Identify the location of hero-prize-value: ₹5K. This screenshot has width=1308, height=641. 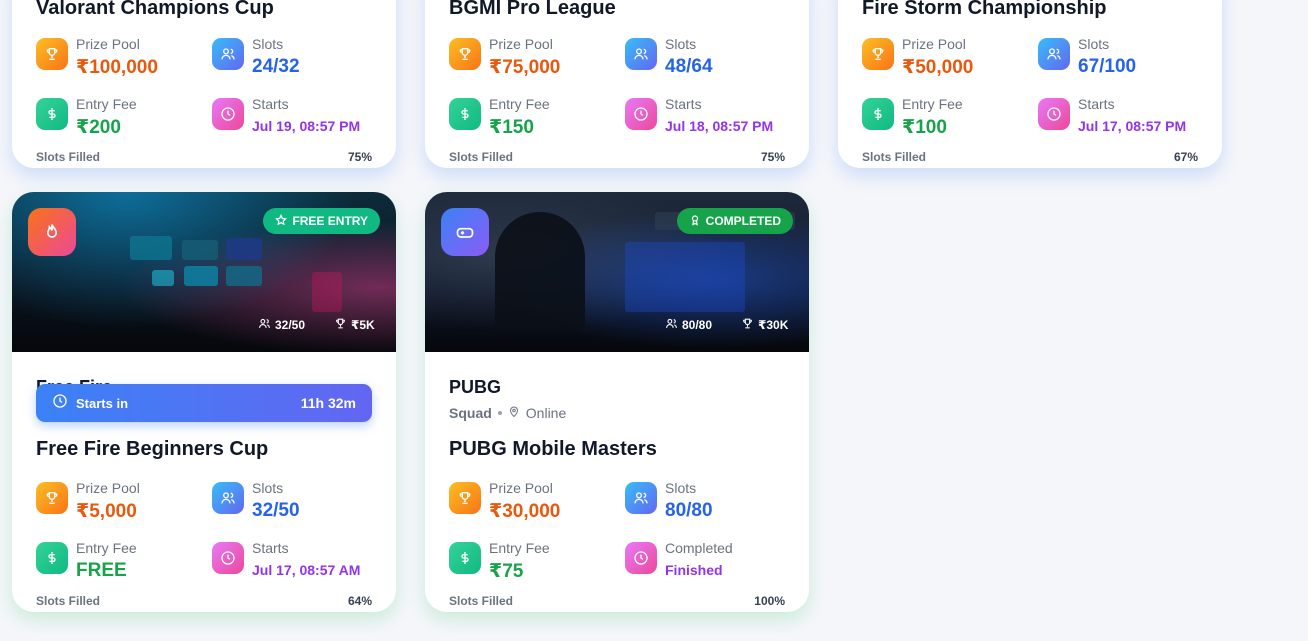
(363, 325).